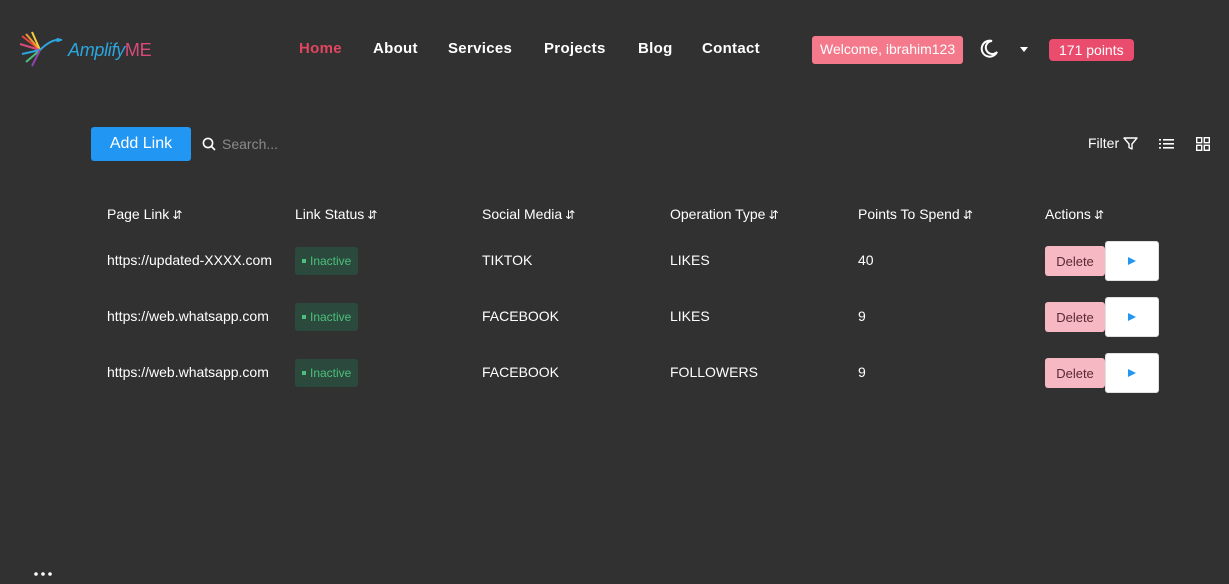 The width and height of the screenshot is (1229, 584). Describe the element at coordinates (480, 48) in the screenshot. I see `nav-services: Services` at that location.